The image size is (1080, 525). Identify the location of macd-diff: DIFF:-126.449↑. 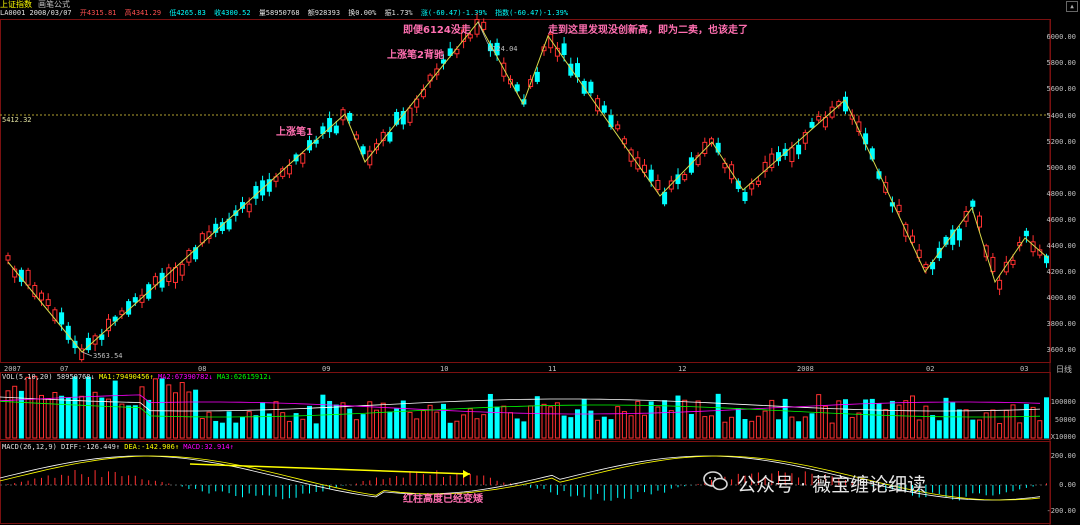
(91, 447).